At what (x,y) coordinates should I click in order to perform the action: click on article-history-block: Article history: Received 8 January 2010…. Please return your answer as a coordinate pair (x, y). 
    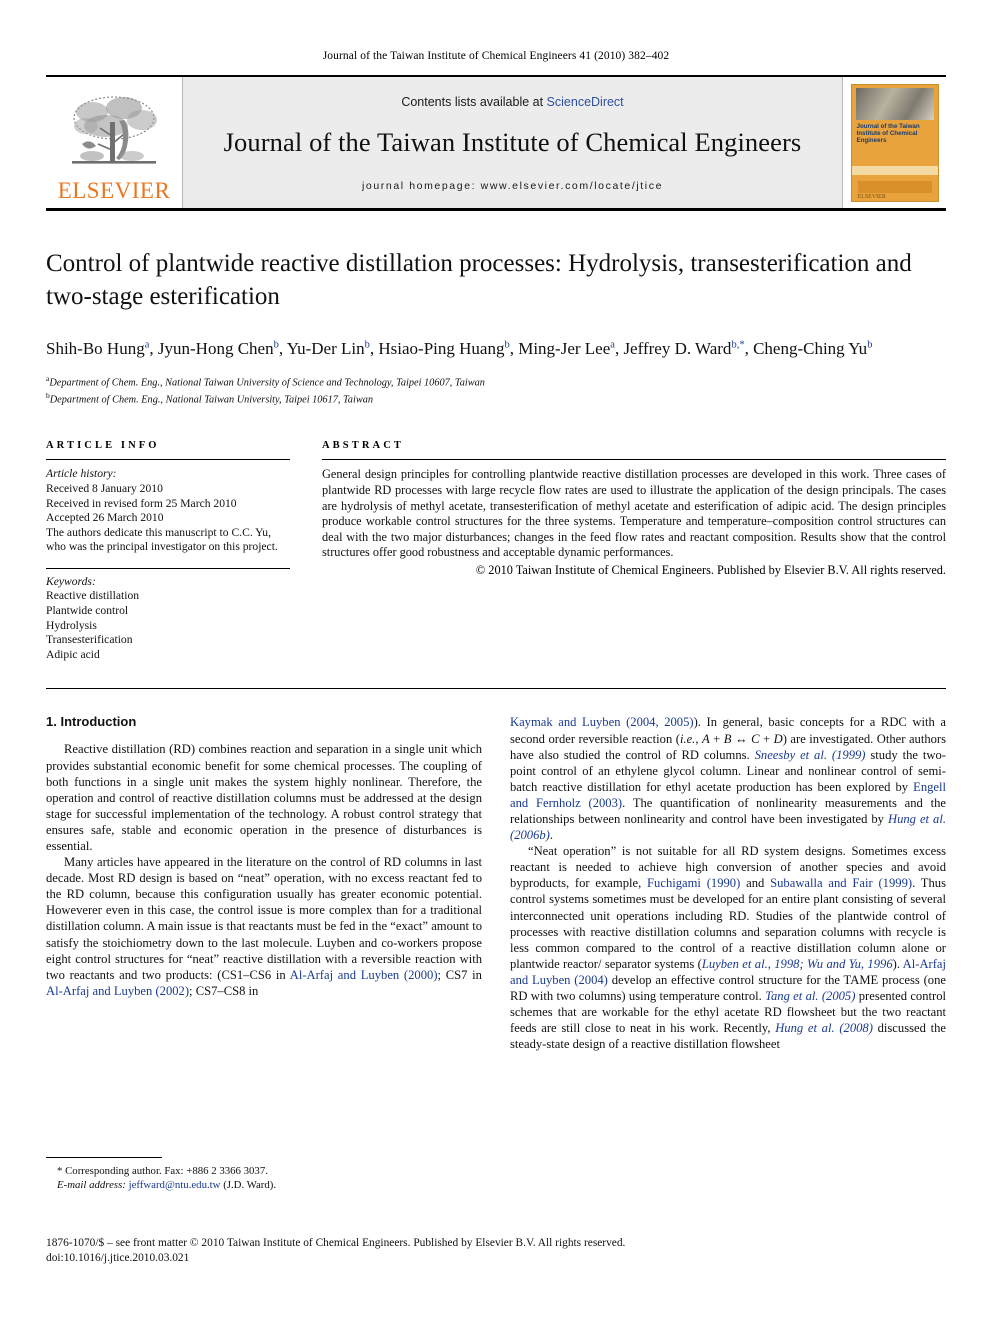
    Looking at the image, I should click on (168, 511).